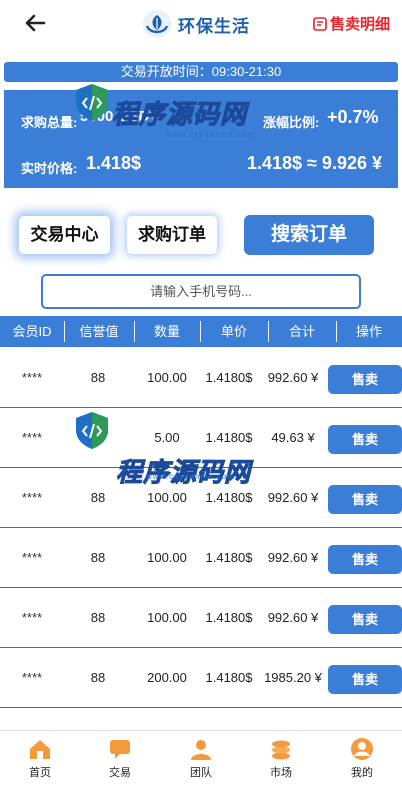  What do you see at coordinates (49, 168) in the screenshot?
I see `live-price-label: 实时价格:` at bounding box center [49, 168].